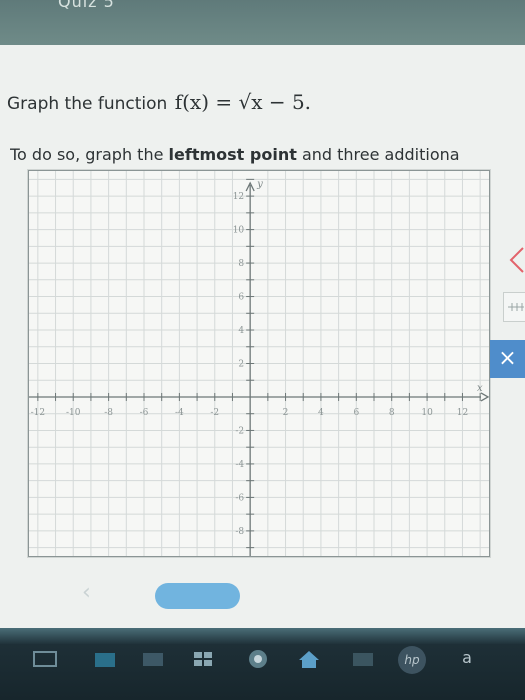 The height and width of the screenshot is (700, 525). What do you see at coordinates (321, 413) in the screenshot?
I see `x-tick-label: 4` at bounding box center [321, 413].